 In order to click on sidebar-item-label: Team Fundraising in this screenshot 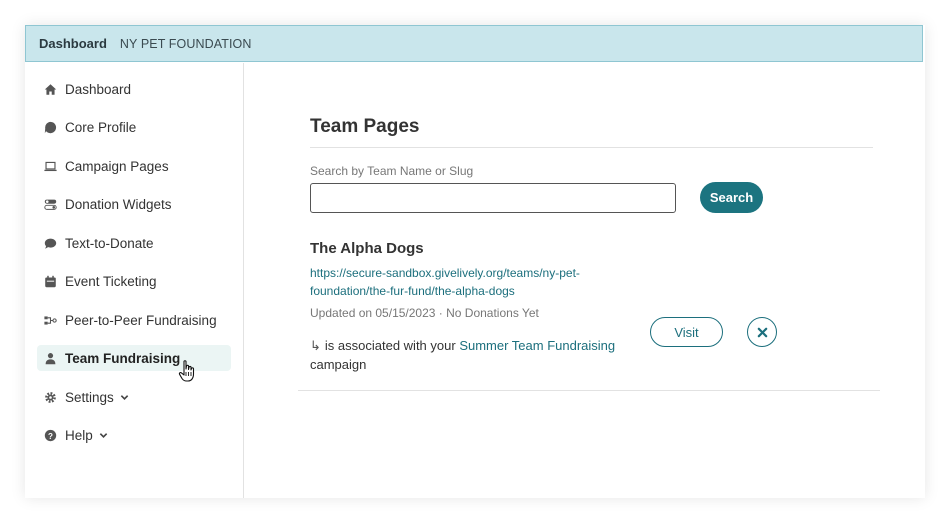, I will do `click(123, 358)`.